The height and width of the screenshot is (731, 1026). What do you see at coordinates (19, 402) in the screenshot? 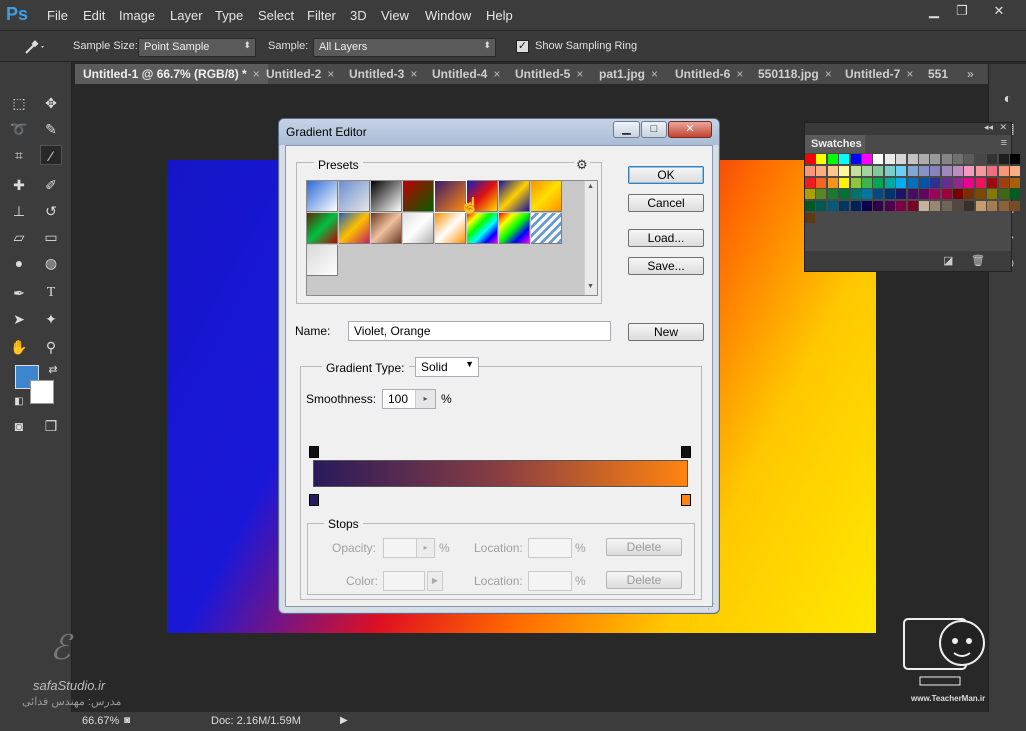
I see `default-colors-icon: ◧` at bounding box center [19, 402].